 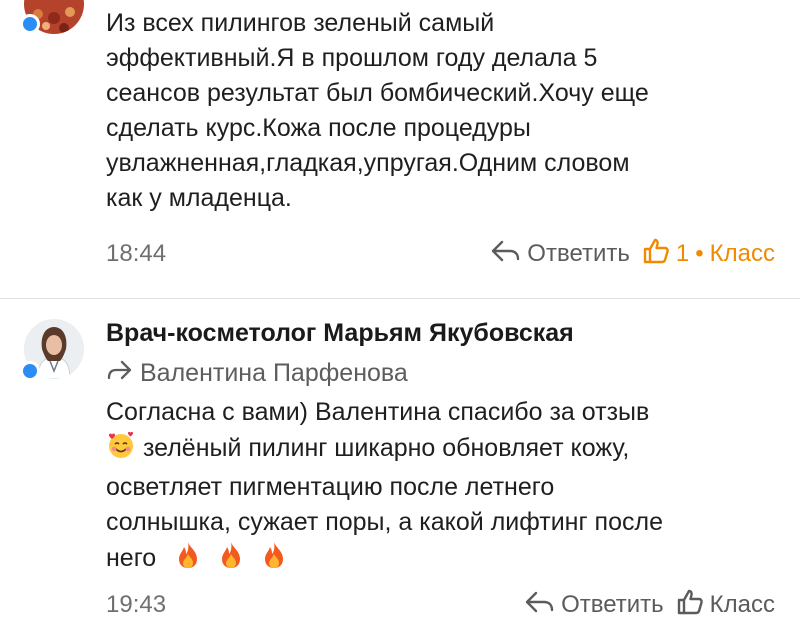 I want to click on smiling-face-hearts-emoji, so click(x=121, y=450).